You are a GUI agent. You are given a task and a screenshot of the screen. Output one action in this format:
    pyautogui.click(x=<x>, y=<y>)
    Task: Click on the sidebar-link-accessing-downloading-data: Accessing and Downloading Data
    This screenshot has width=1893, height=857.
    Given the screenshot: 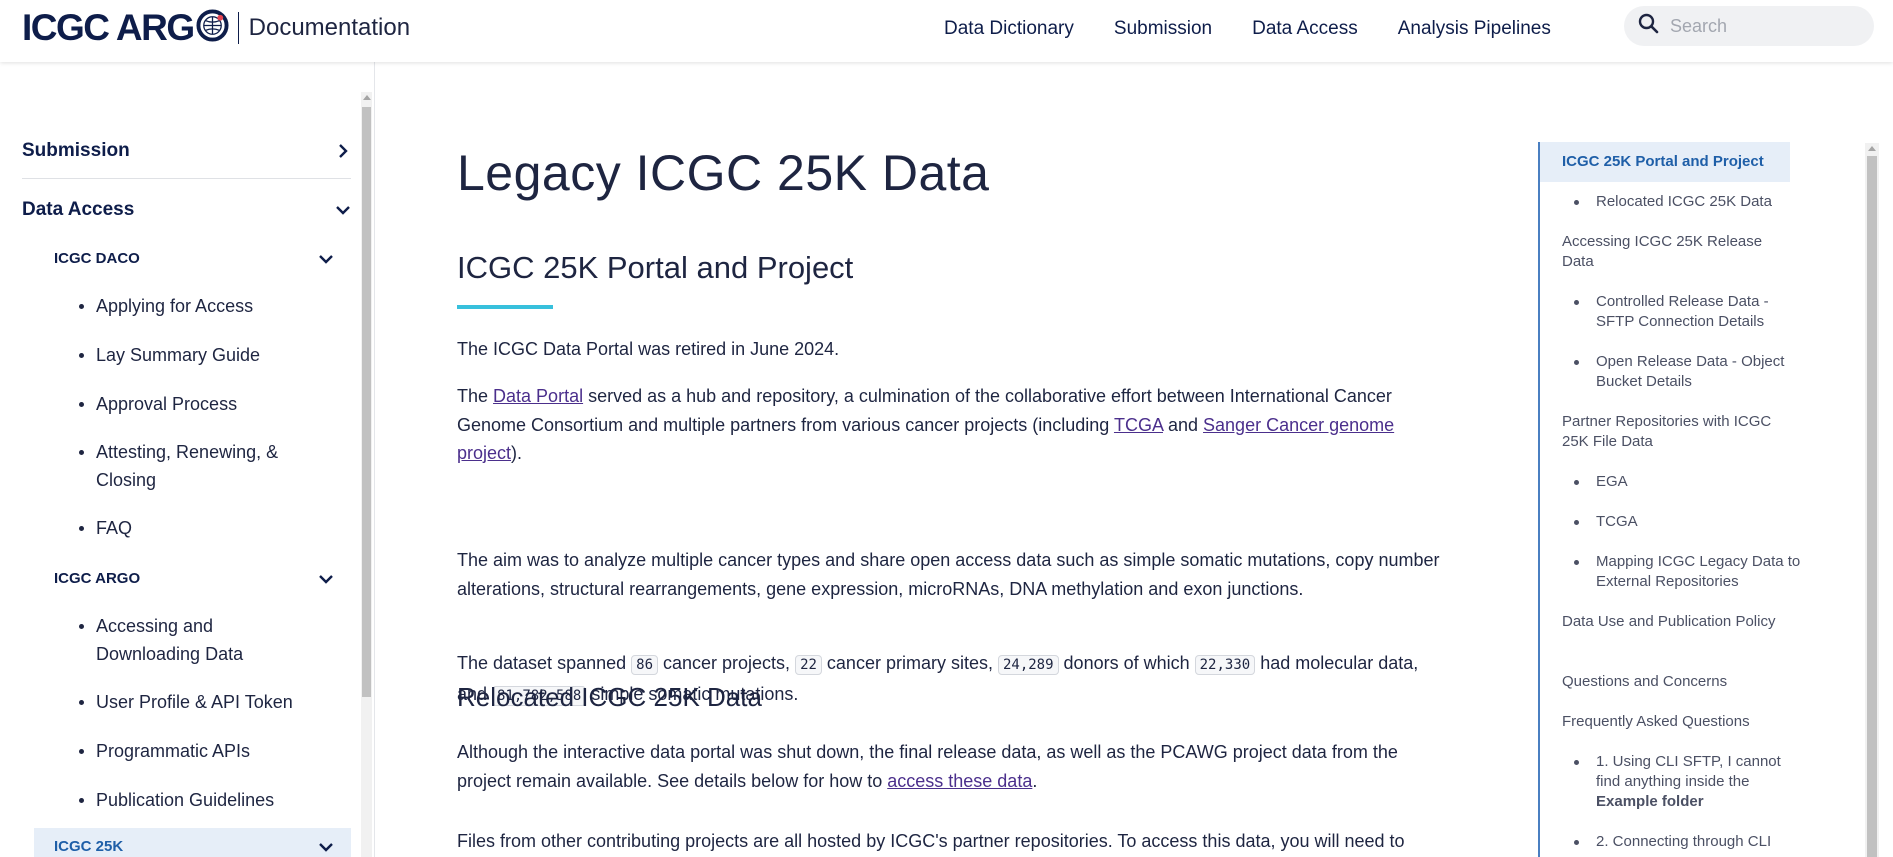 What is the action you would take?
    pyautogui.click(x=193, y=640)
    